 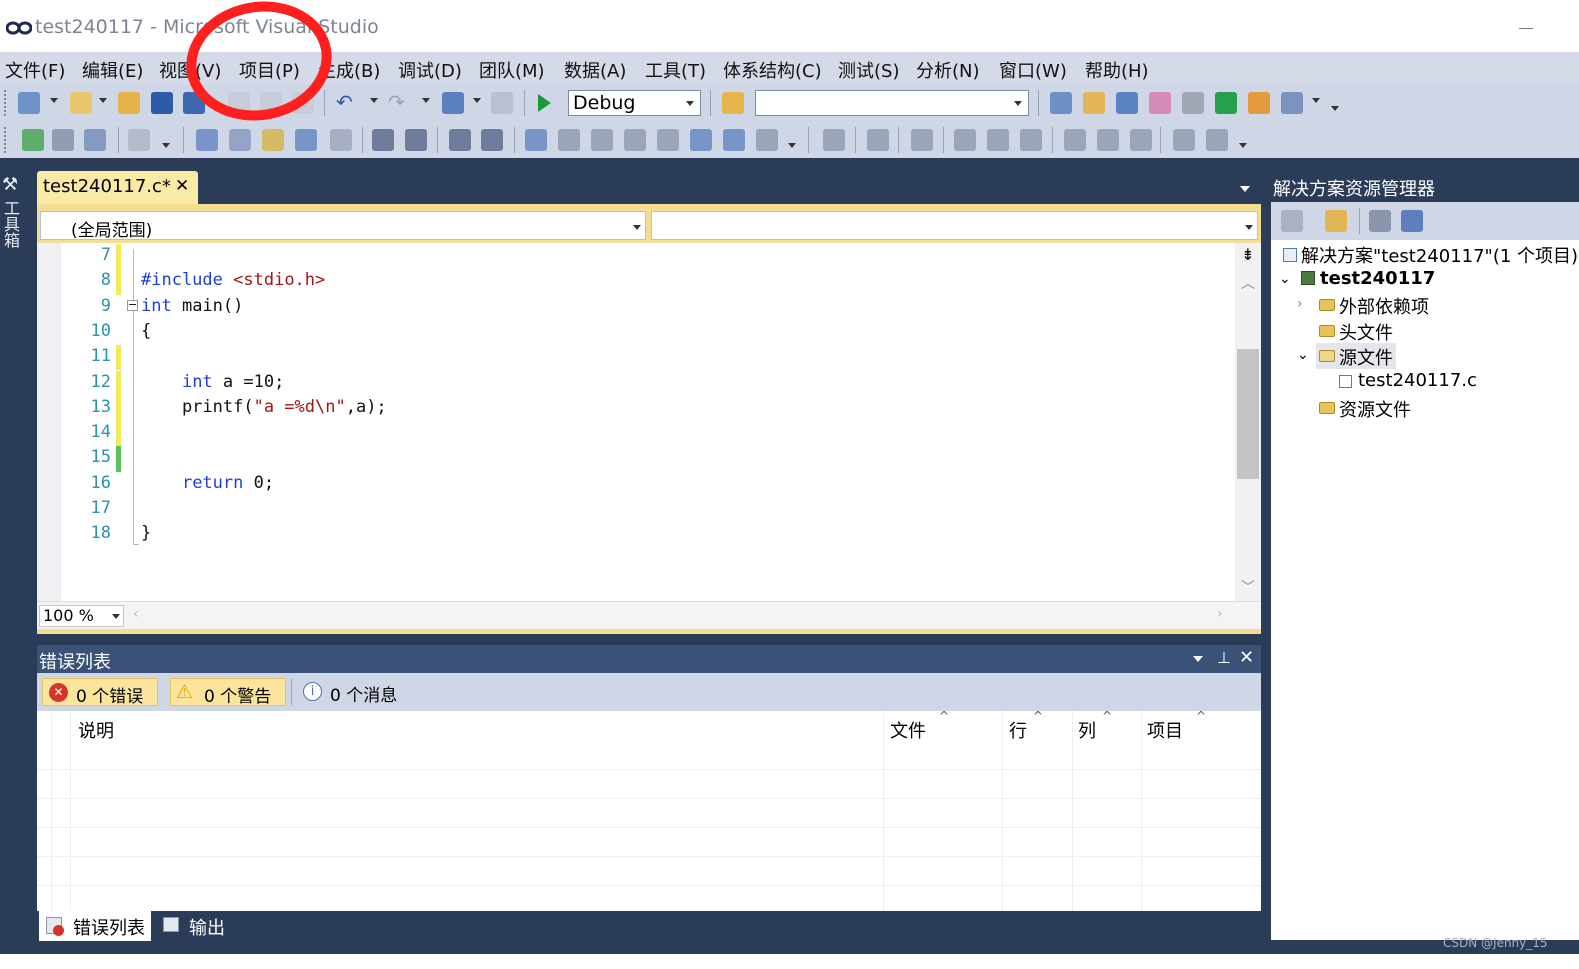 I want to click on toolbox-icon, so click(x=1193, y=103).